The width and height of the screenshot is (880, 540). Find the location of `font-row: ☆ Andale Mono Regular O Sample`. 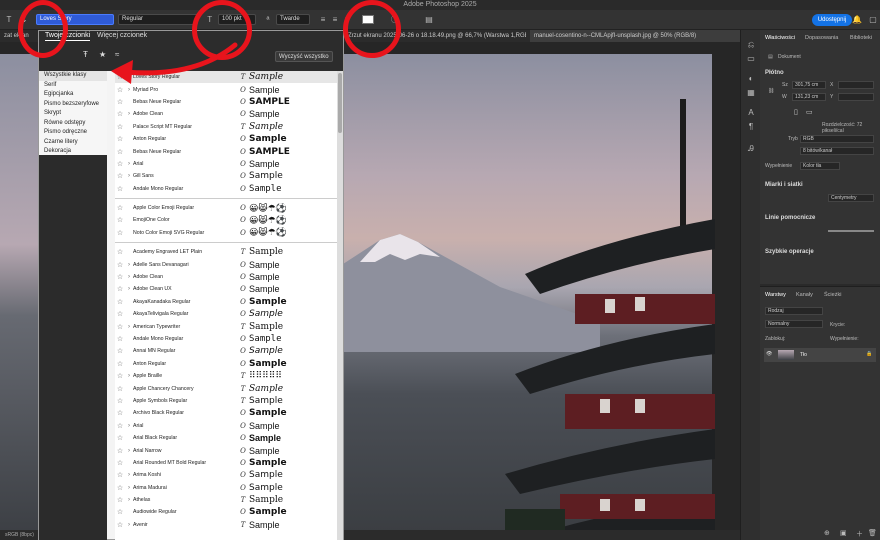

font-row: ☆ Andale Mono Regular O Sample is located at coordinates (226, 339).